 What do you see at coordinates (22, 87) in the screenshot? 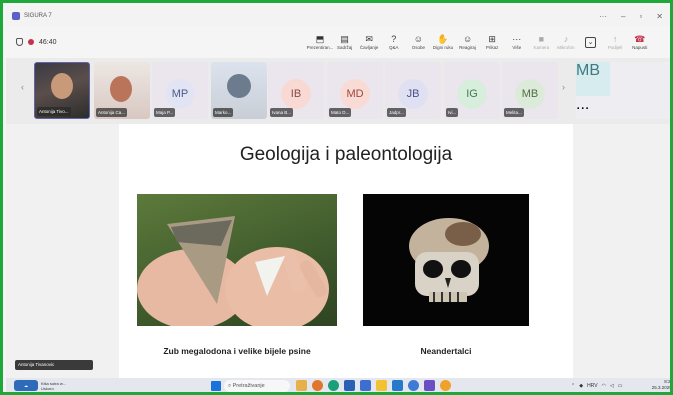
I see `scroll-left-arrow-icon: ‹` at bounding box center [22, 87].